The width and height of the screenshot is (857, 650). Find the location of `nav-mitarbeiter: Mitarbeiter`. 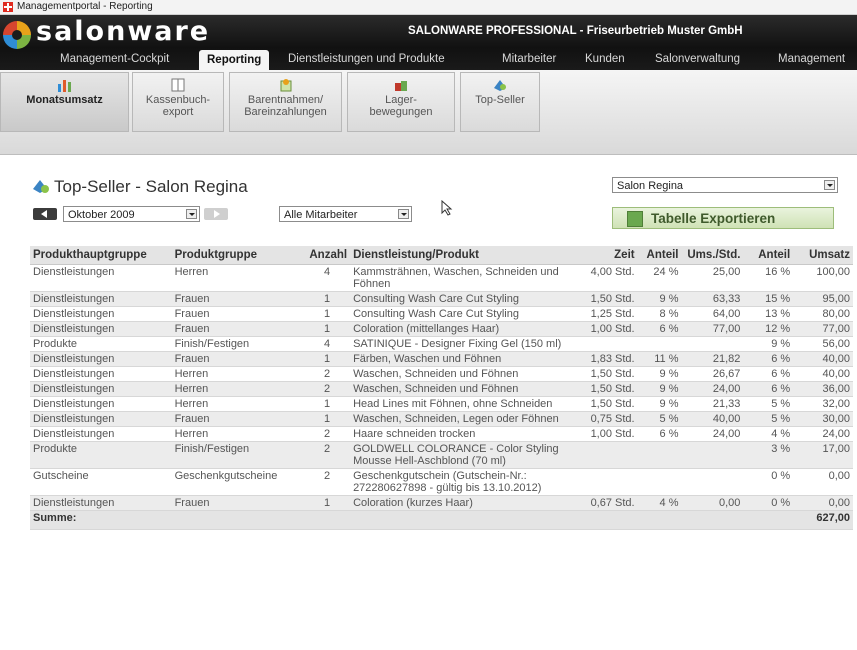

nav-mitarbeiter: Mitarbeiter is located at coordinates (529, 59).